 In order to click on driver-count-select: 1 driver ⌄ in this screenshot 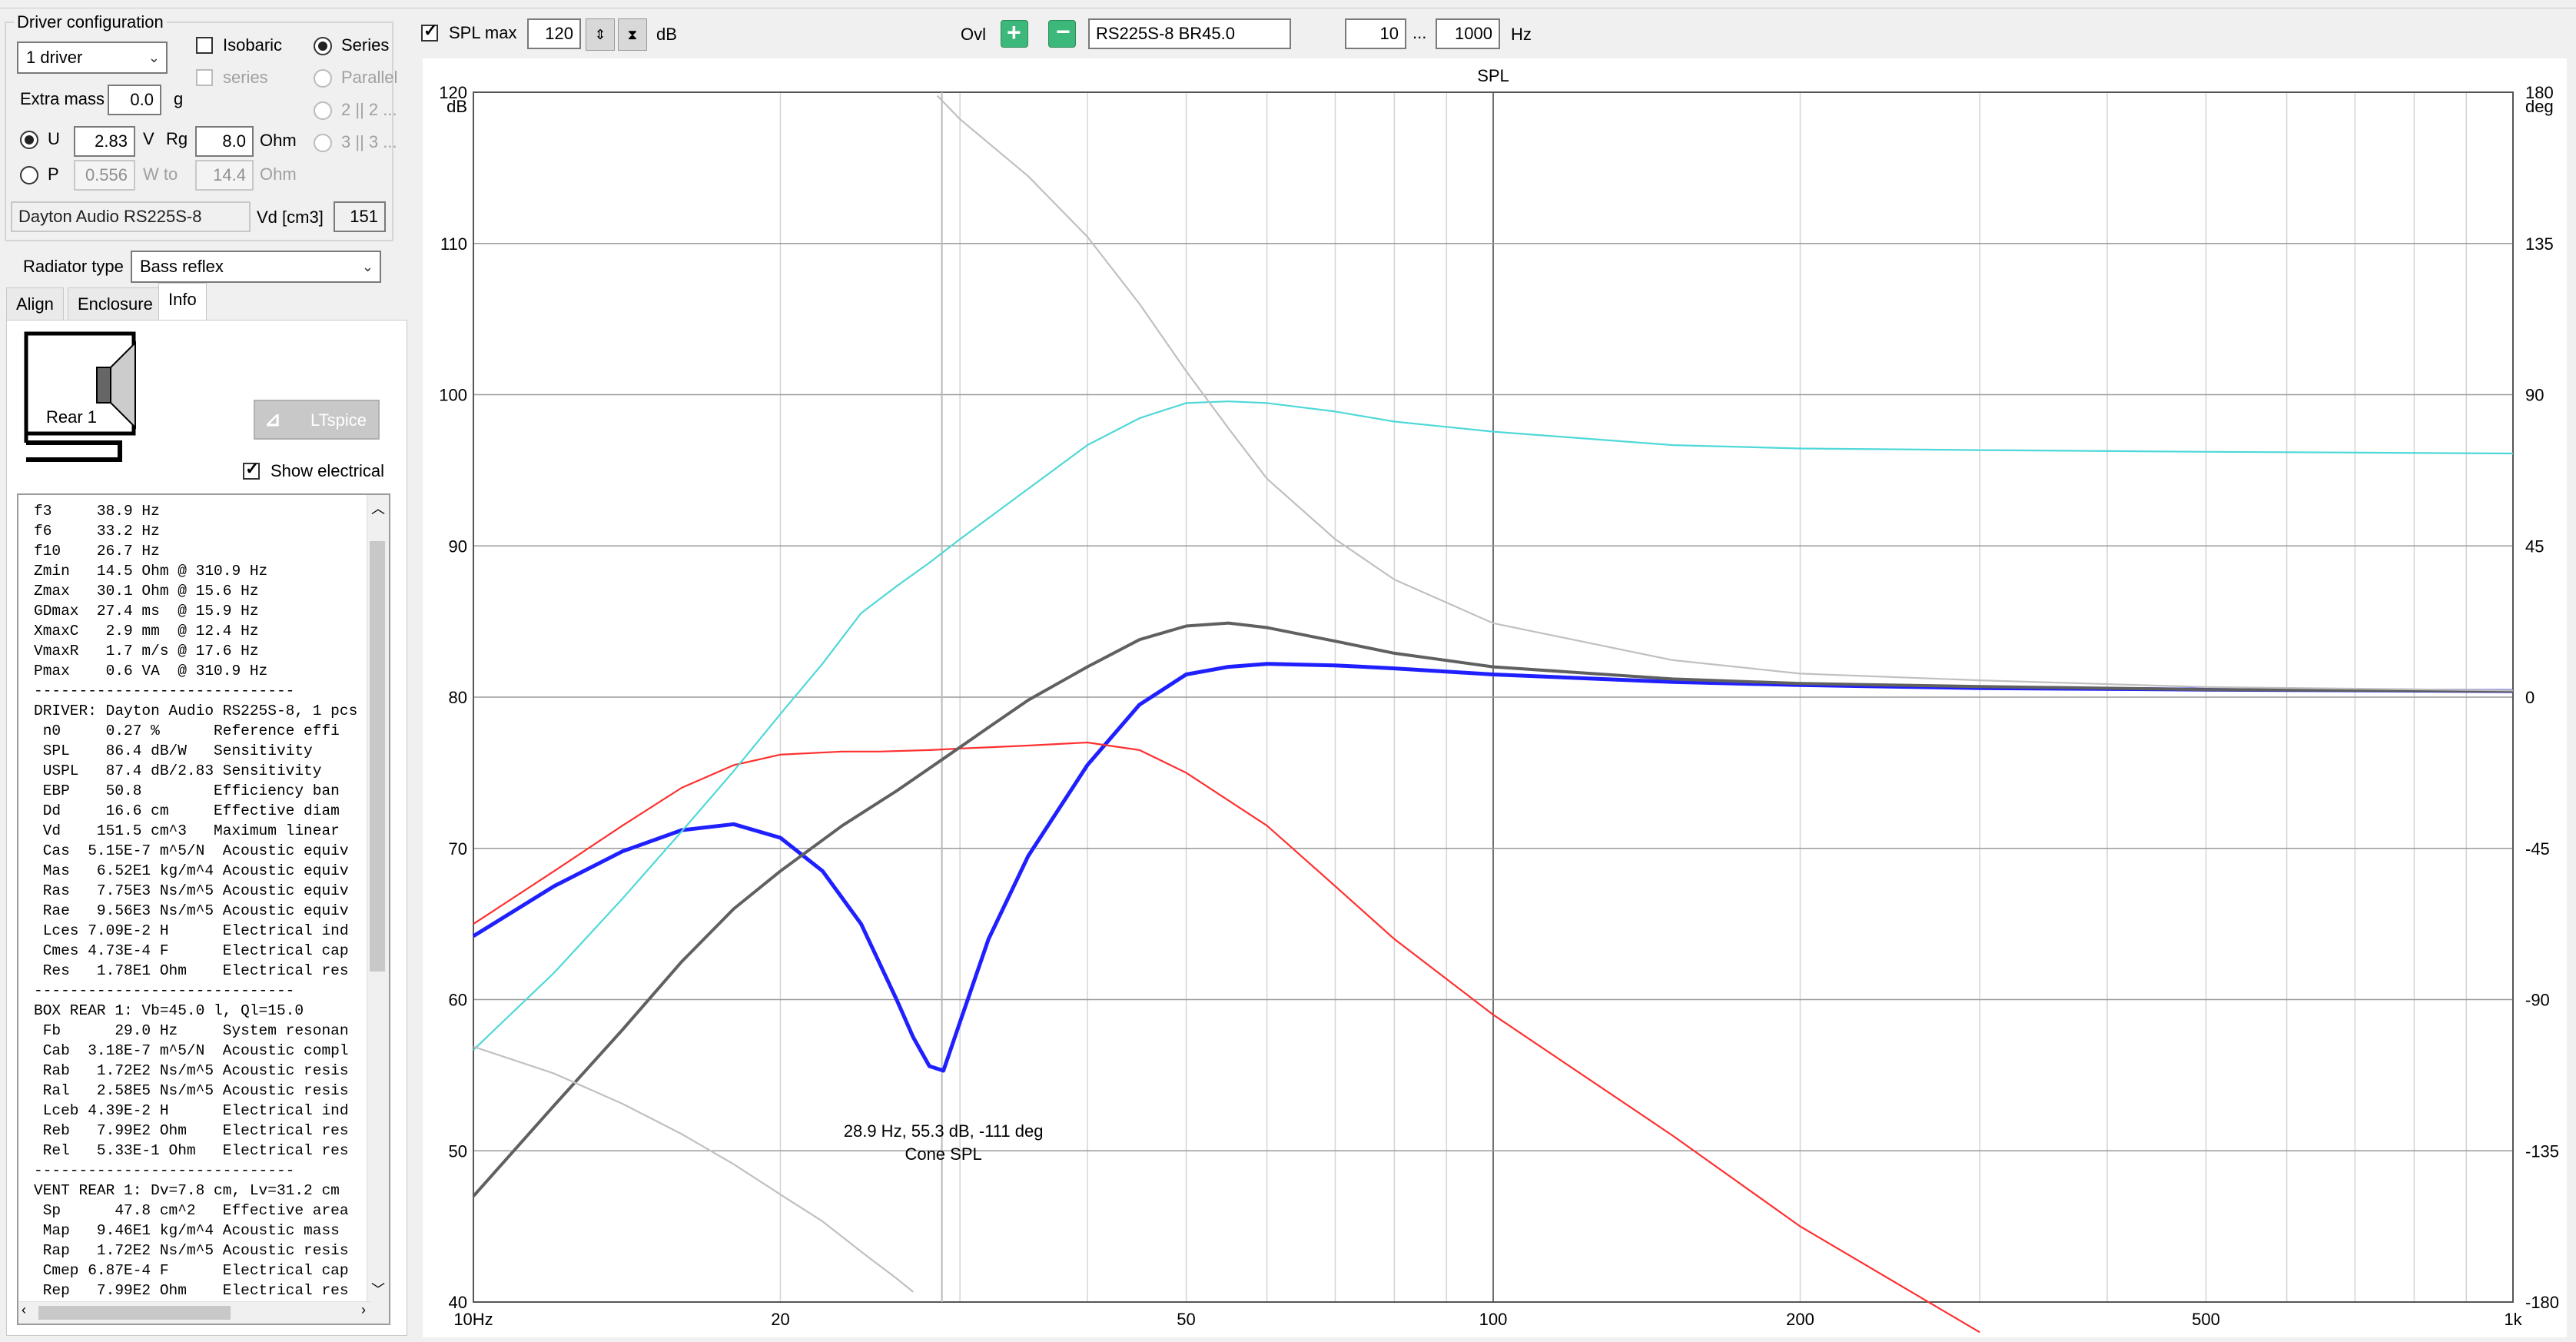, I will do `click(92, 58)`.